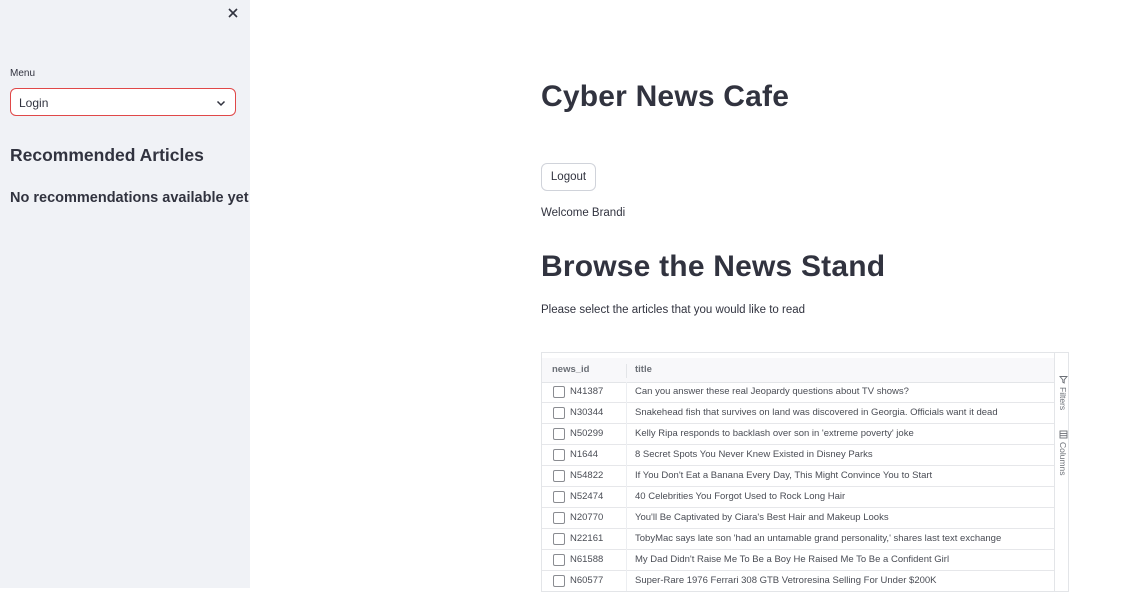 The height and width of the screenshot is (592, 1127). What do you see at coordinates (587, 475) in the screenshot?
I see `cell-news-id: N54822` at bounding box center [587, 475].